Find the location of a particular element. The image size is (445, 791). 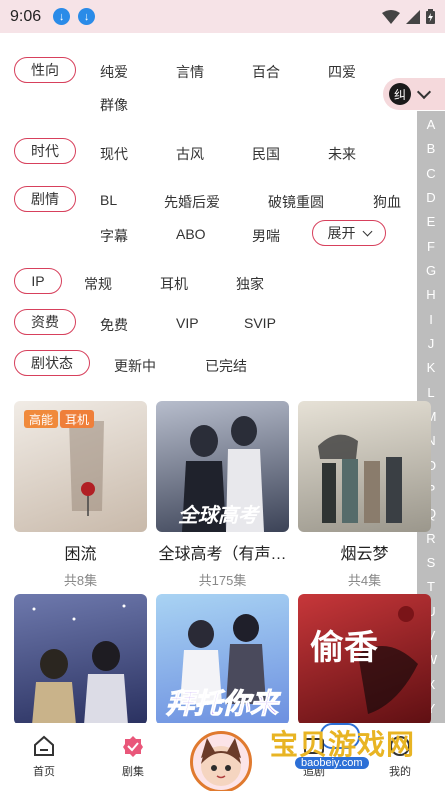

episode-count: 共8集 is located at coordinates (80, 580).